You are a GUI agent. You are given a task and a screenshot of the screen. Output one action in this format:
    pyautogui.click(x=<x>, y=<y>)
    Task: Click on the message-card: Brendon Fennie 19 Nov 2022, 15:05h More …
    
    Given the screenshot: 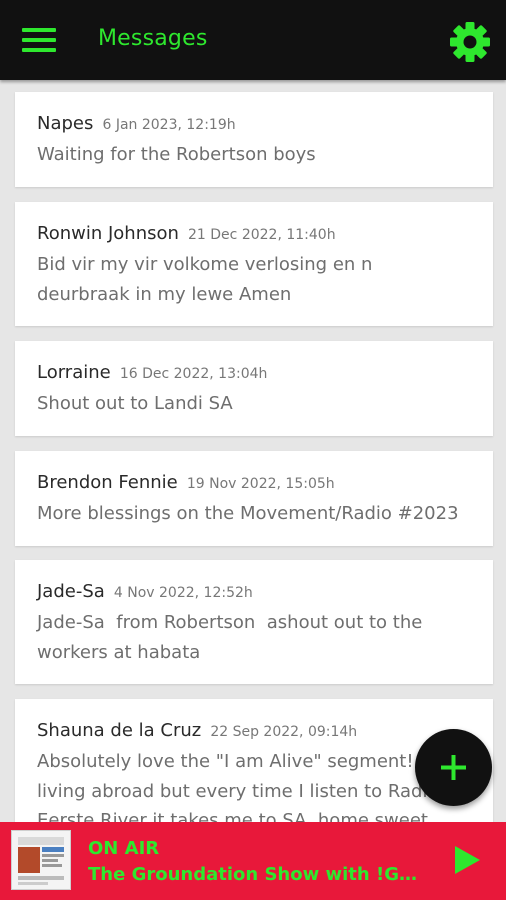 What is the action you would take?
    pyautogui.click(x=254, y=498)
    